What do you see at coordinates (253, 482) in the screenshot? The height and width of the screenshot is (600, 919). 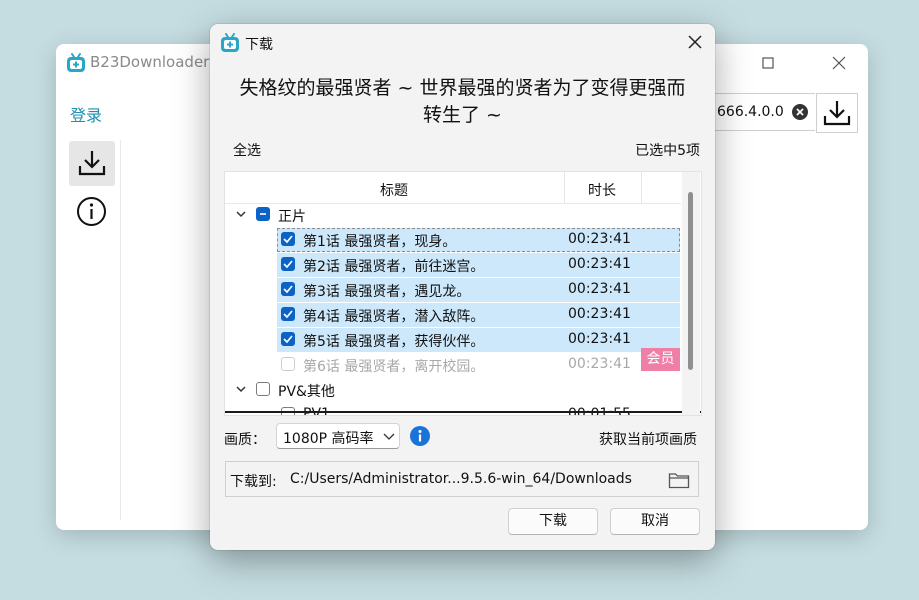 I see `download-to-label: 下载到:` at bounding box center [253, 482].